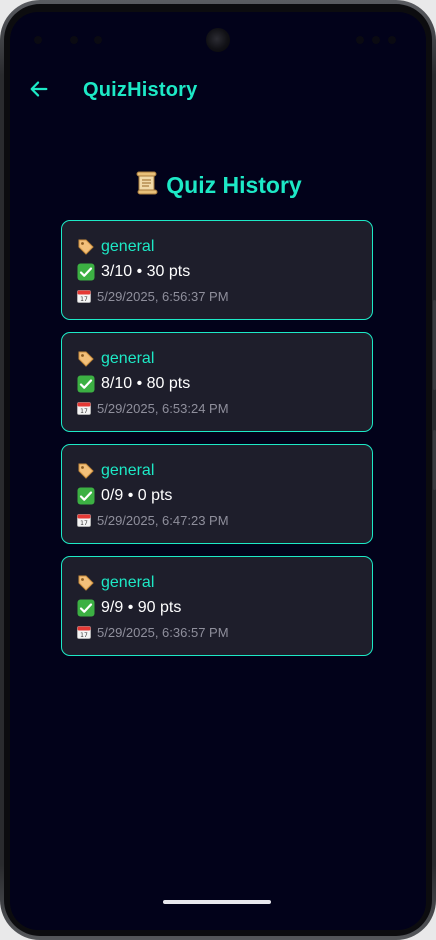  What do you see at coordinates (141, 607) in the screenshot?
I see `score-label: 9/9 • 90 pts` at bounding box center [141, 607].